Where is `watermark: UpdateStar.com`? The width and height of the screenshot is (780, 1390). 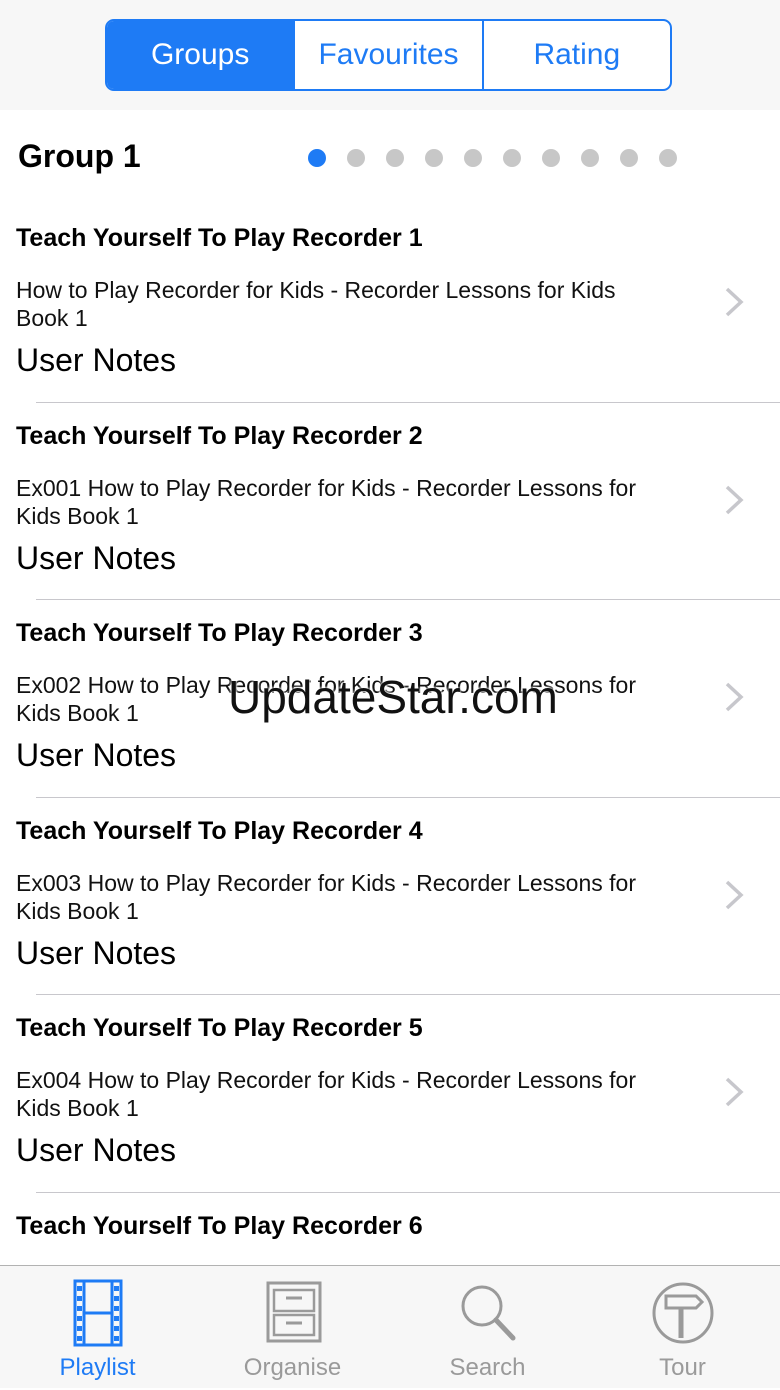
watermark: UpdateStar.com is located at coordinates (393, 697).